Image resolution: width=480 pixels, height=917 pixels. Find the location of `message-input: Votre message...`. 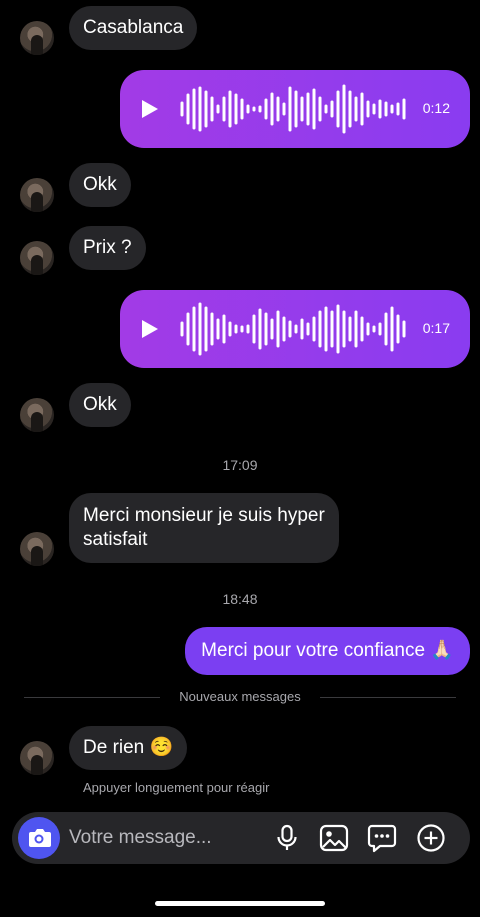

message-input: Votre message... is located at coordinates (140, 838).